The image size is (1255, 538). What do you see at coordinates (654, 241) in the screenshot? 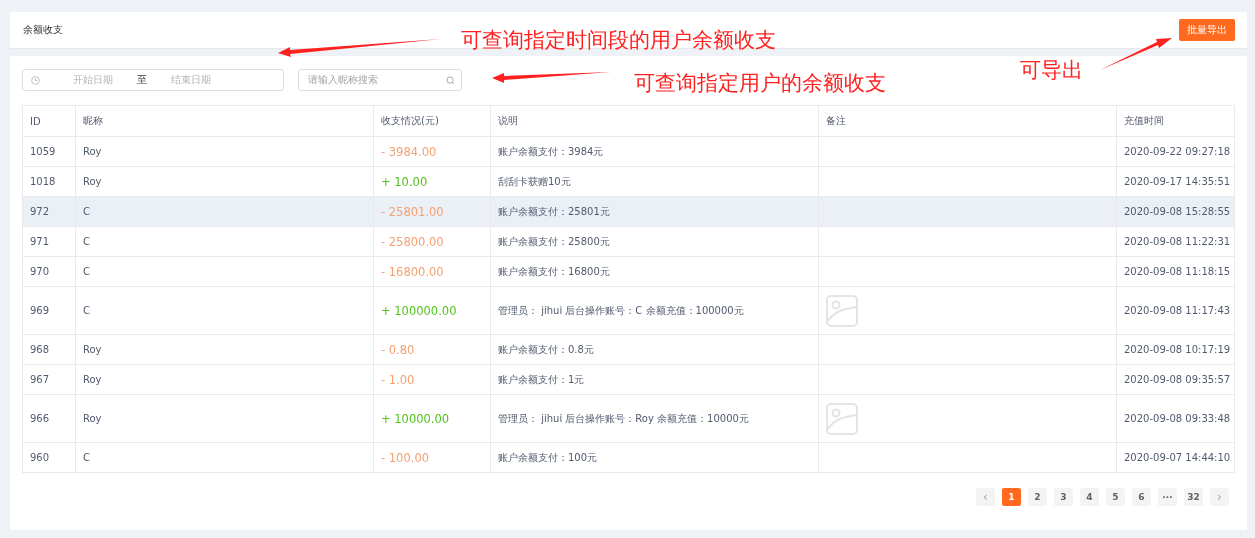
I see `table-cell: 账户余额支付：25800元` at bounding box center [654, 241].